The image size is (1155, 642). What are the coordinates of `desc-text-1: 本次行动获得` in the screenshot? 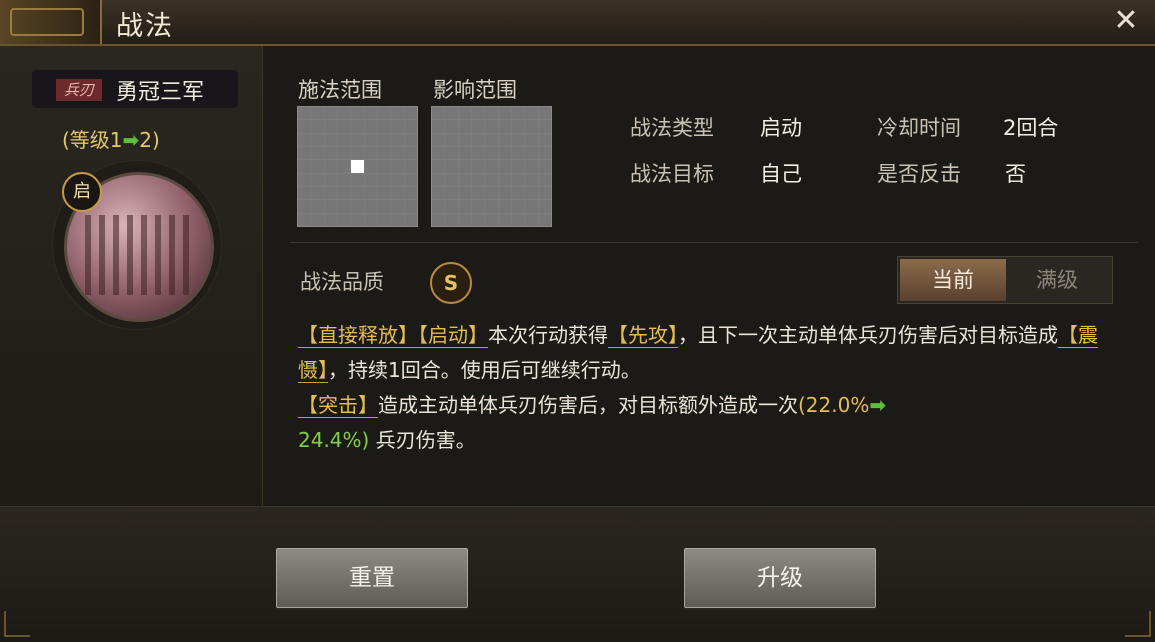 It's located at (548, 335).